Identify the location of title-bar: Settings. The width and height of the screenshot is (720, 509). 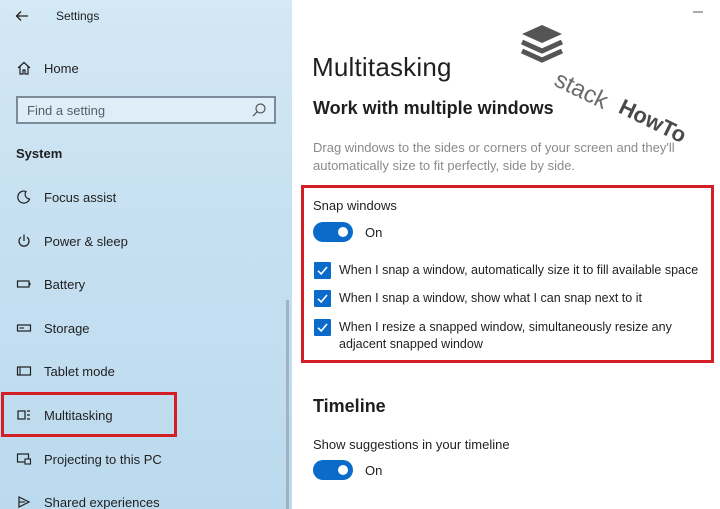
(146, 16).